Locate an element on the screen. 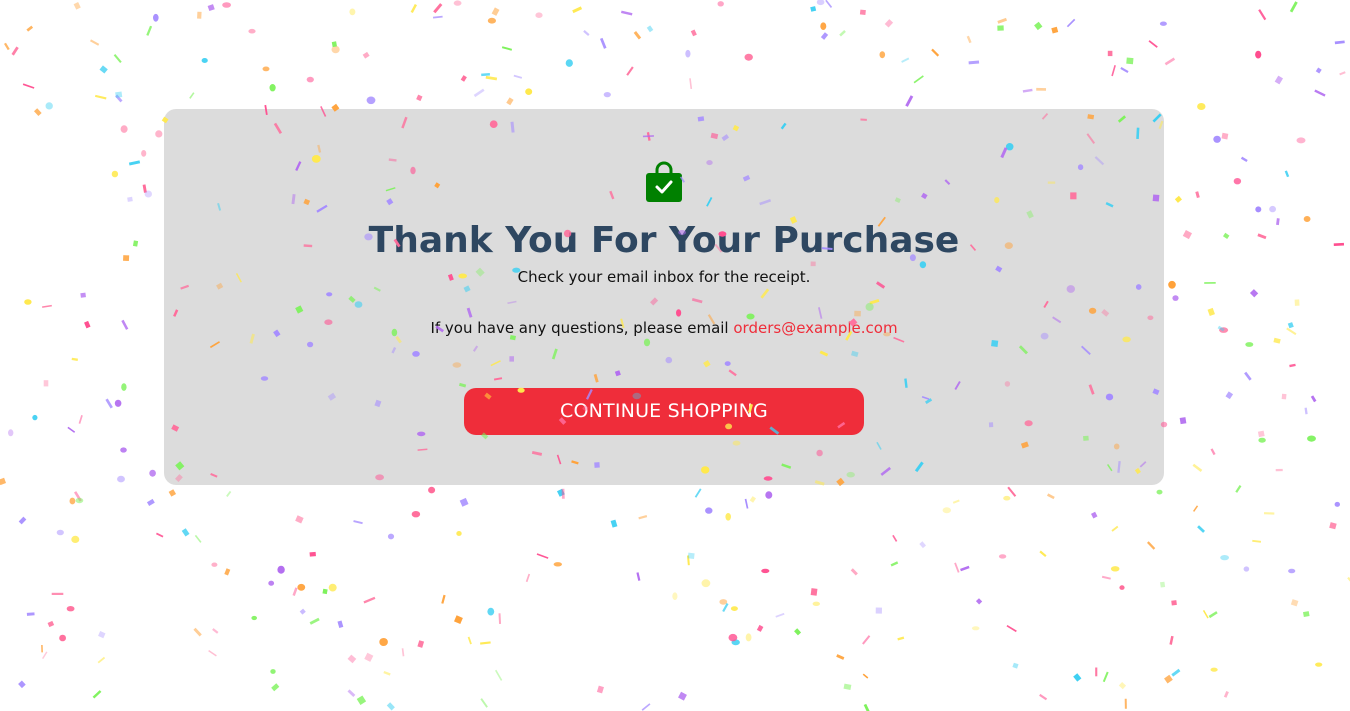 This screenshot has height=711, width=1350. continue-shopping-button: CONTINUE SHOPPING is located at coordinates (664, 411).